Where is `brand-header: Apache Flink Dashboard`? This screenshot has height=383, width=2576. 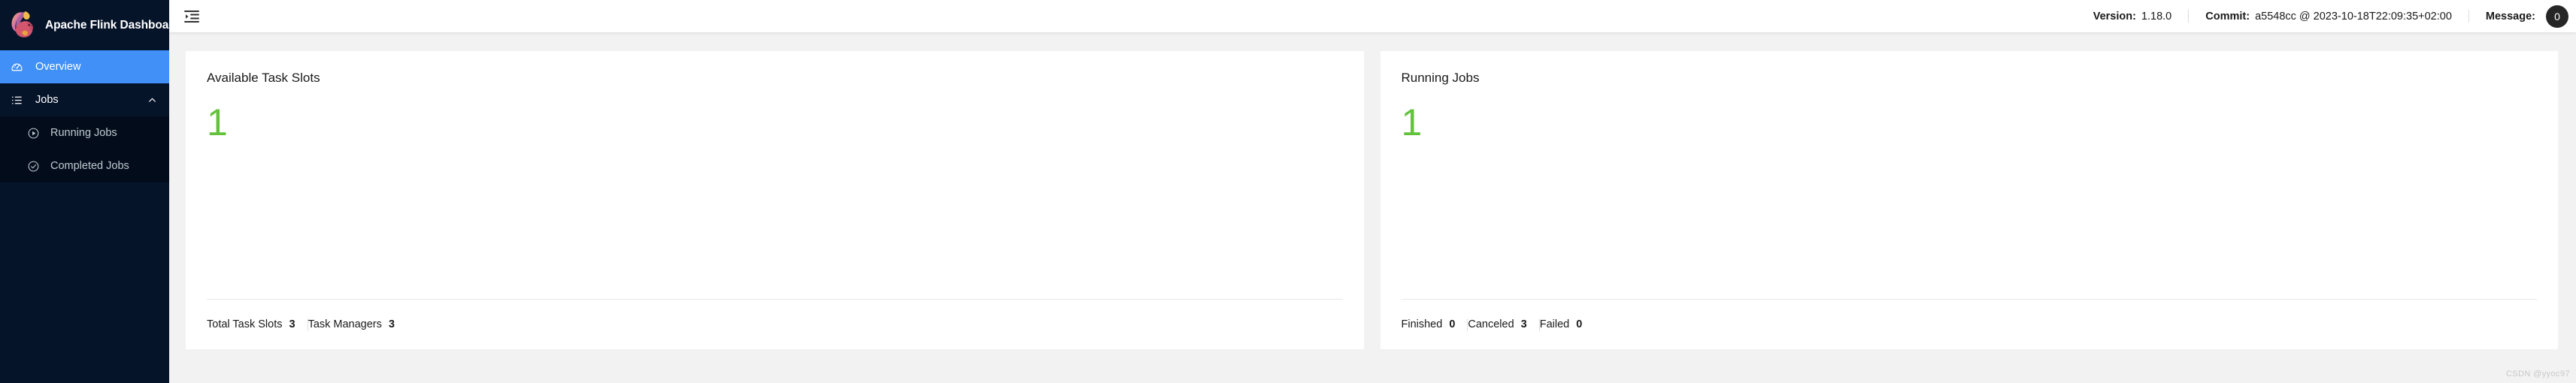 brand-header: Apache Flink Dashboard is located at coordinates (90, 25).